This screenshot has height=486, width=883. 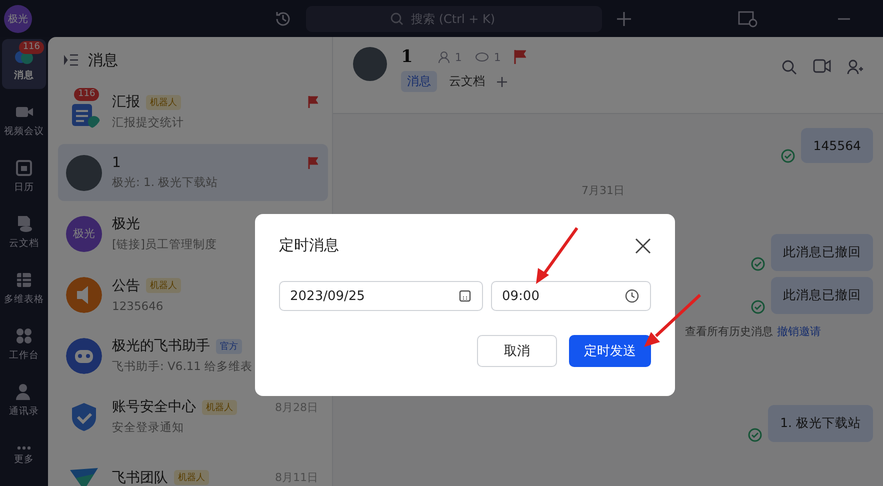 What do you see at coordinates (84, 234) in the screenshot?
I see `avatar: 极光` at bounding box center [84, 234].